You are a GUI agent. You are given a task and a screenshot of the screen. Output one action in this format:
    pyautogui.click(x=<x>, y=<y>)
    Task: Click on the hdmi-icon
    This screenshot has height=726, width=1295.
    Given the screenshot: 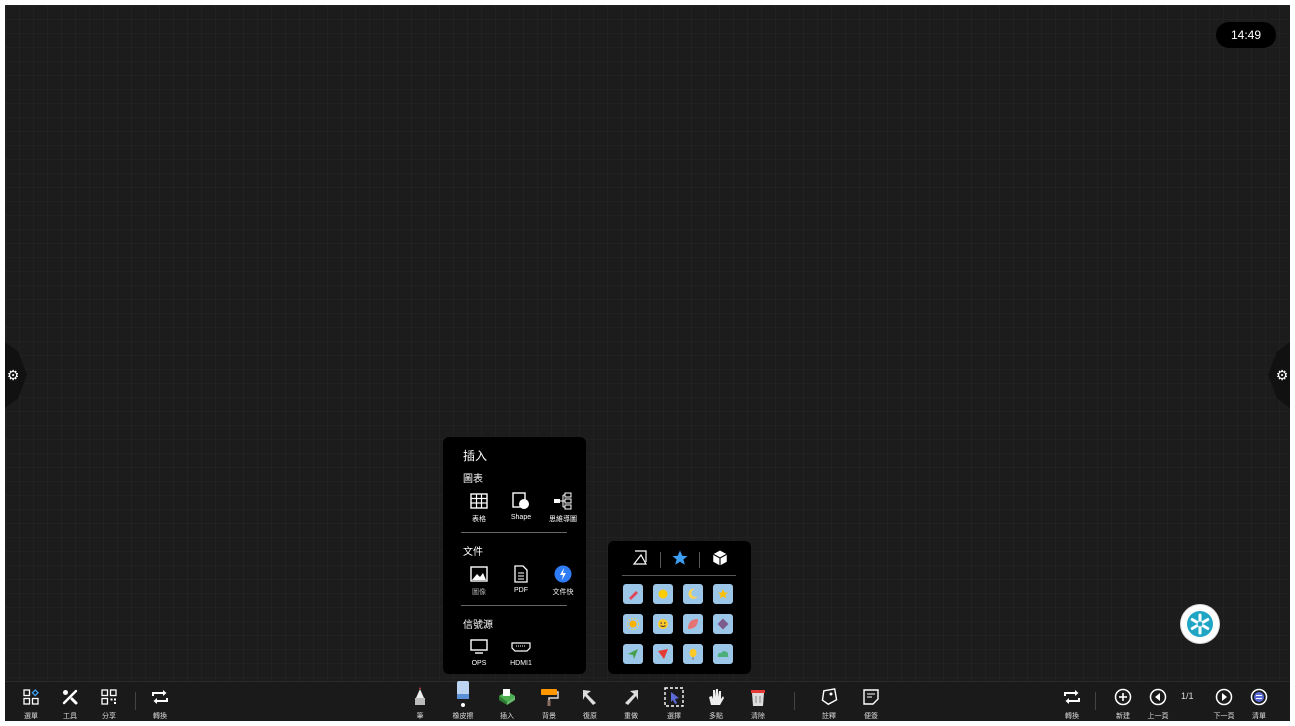 What is the action you would take?
    pyautogui.click(x=521, y=647)
    